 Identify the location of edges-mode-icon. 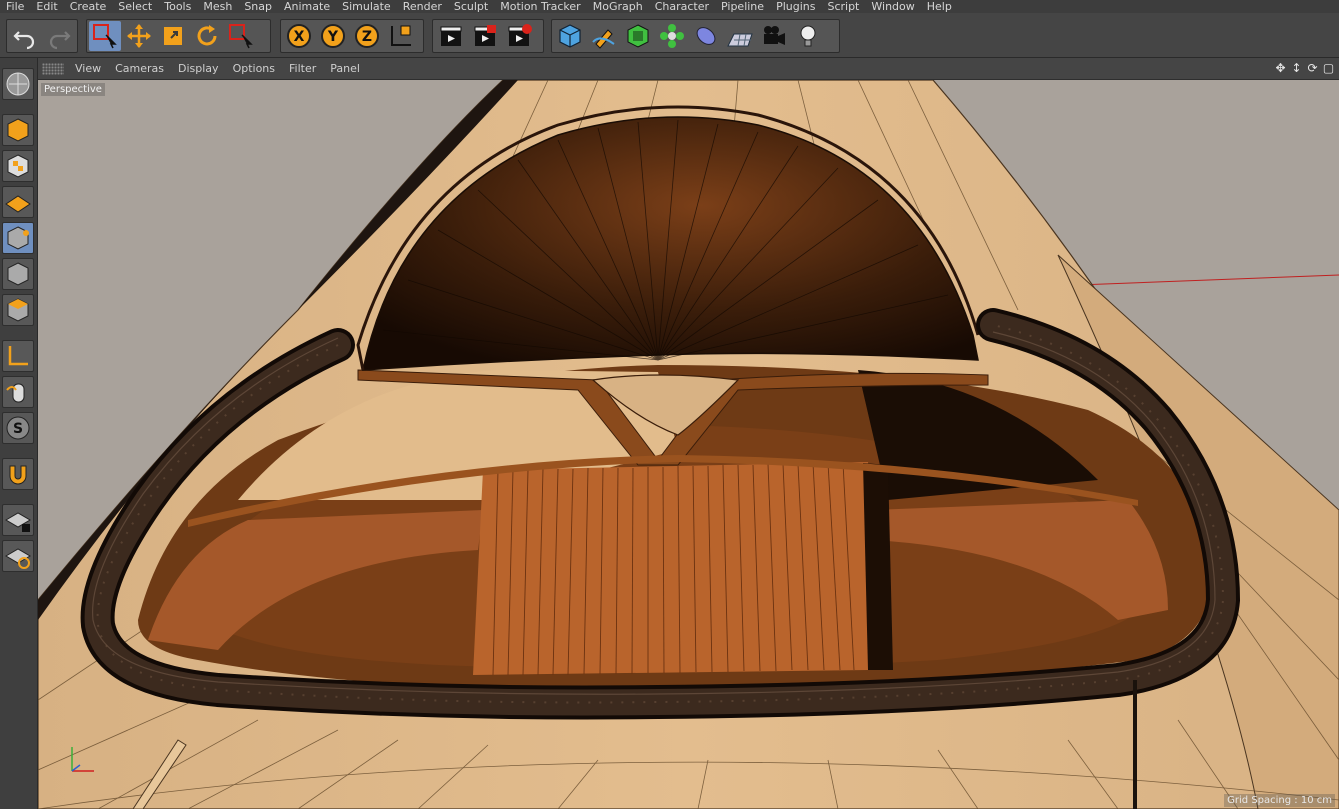
(18, 274).